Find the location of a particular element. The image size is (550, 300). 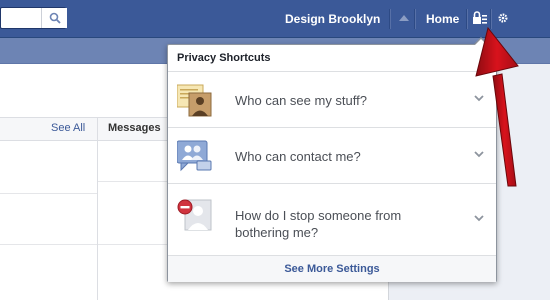

notepad-person-icon is located at coordinates (194, 100).